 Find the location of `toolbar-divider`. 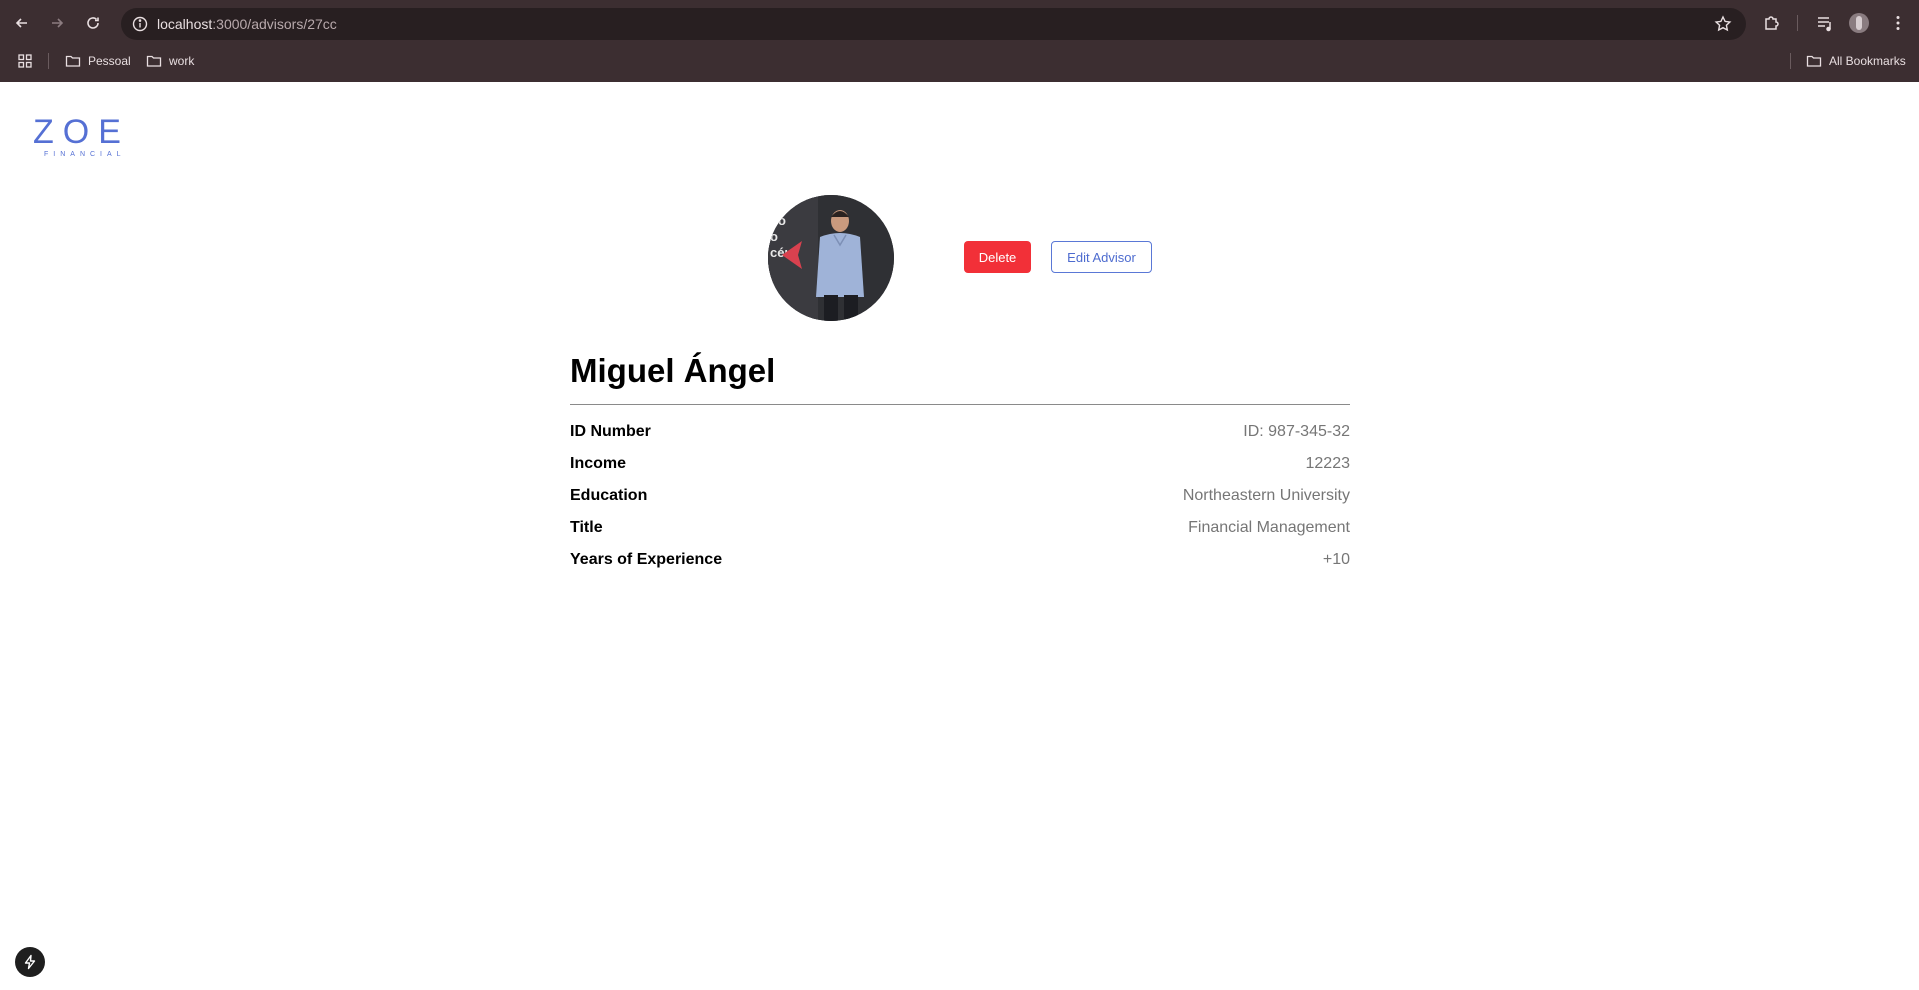

toolbar-divider is located at coordinates (1797, 23).